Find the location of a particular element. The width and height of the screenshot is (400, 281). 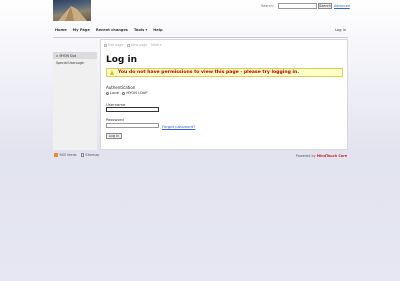

new-page-label: New page is located at coordinates (139, 45).